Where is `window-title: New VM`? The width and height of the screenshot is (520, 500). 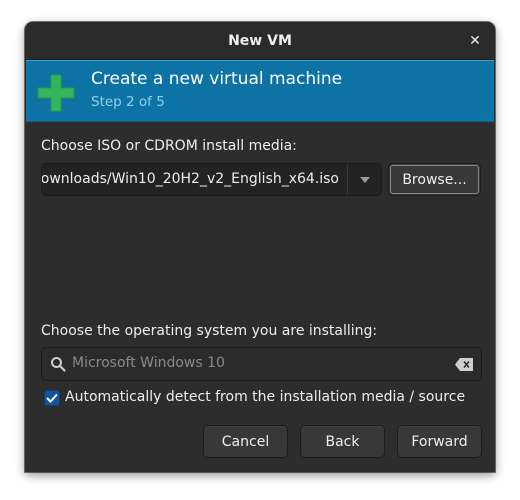 window-title: New VM is located at coordinates (260, 40).